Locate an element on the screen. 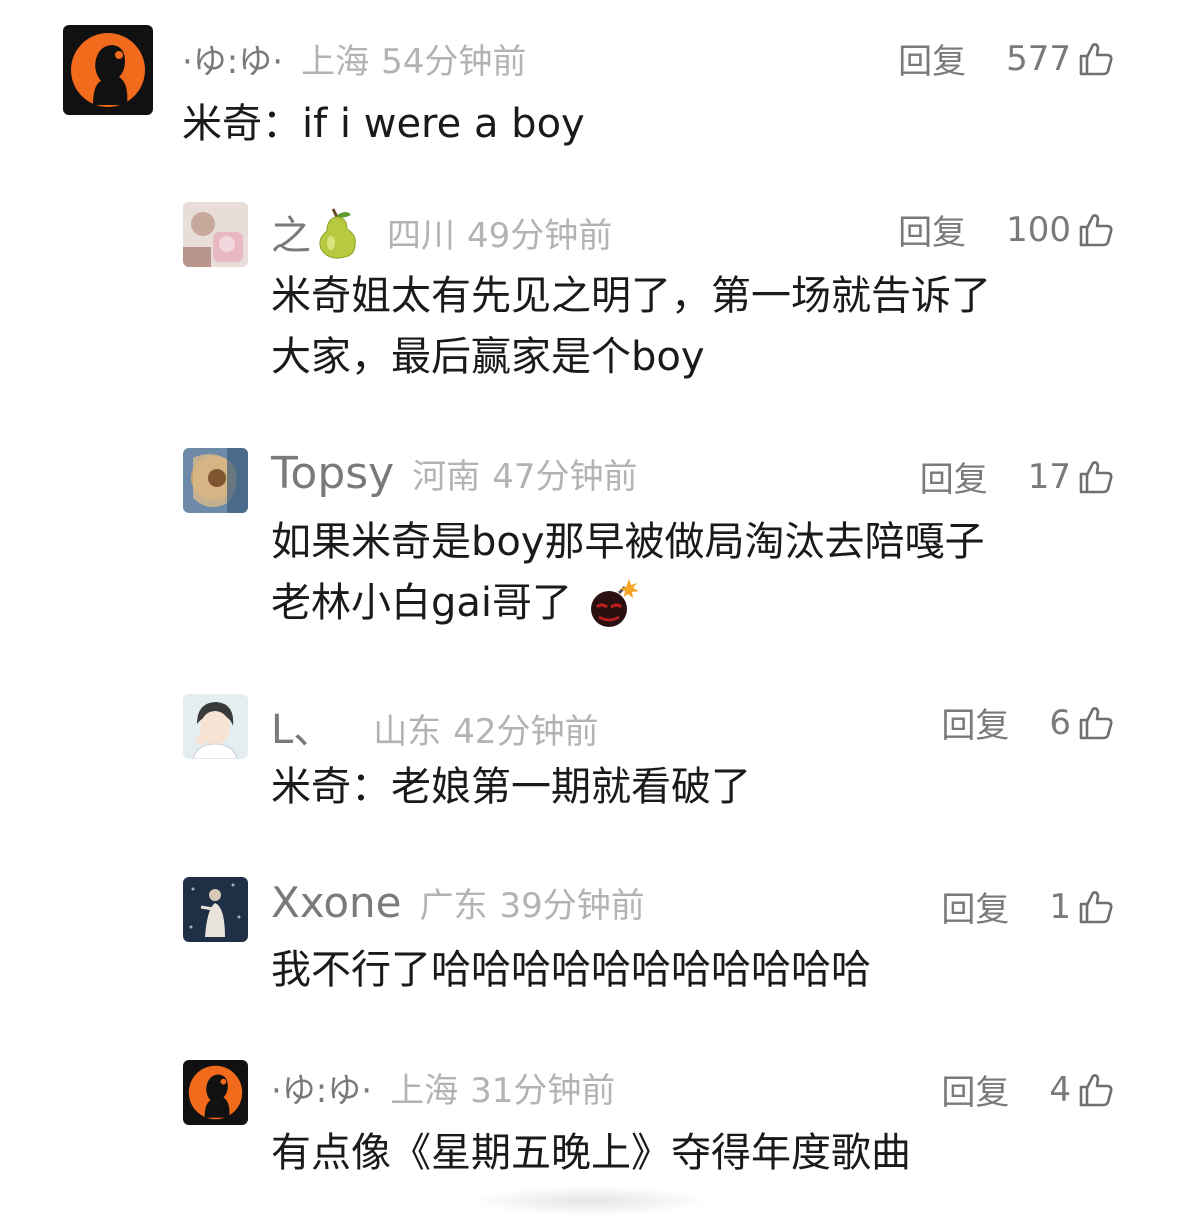 The width and height of the screenshot is (1179, 1232). photo-avatar-pink-icon is located at coordinates (215, 234).